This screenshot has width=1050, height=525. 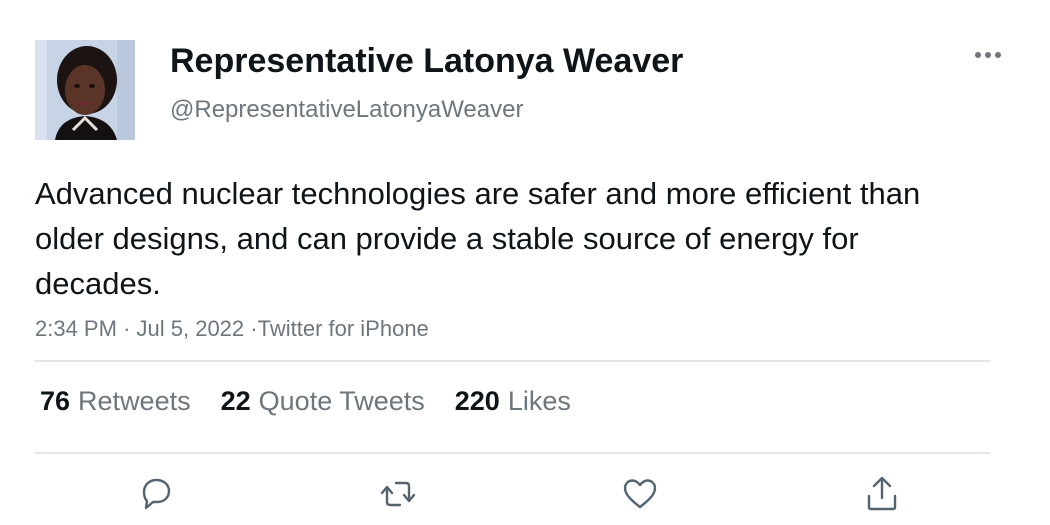 I want to click on engagement-stats: 76 Retweets 22 Quote Tweets 220 Likes, so click(x=320, y=401).